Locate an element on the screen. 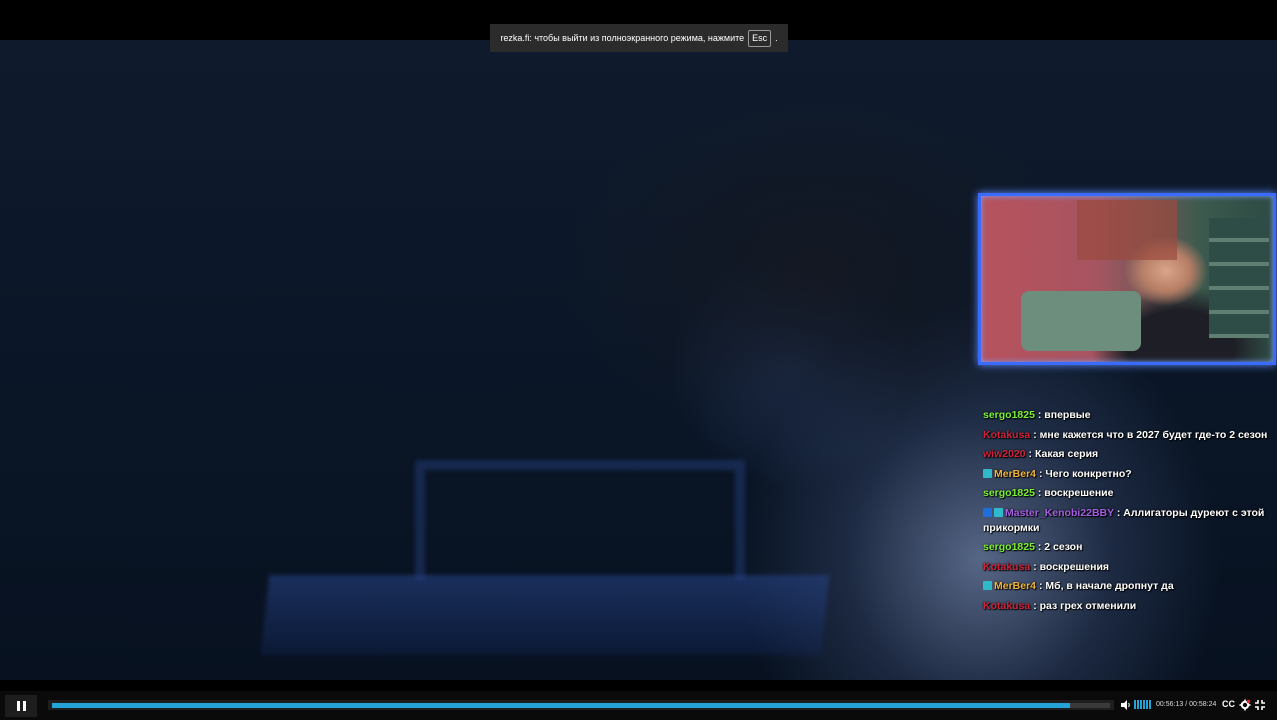 This screenshot has height=720, width=1277. volume-slider is located at coordinates (1142, 704).